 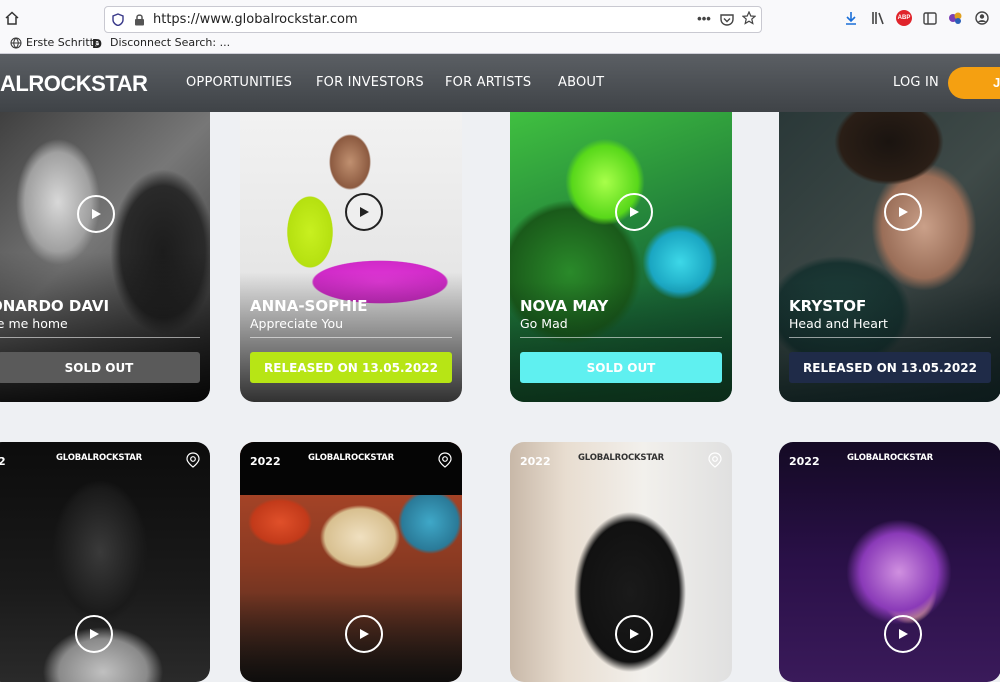 I want to click on artist-name: KRYSTOF, so click(x=828, y=306).